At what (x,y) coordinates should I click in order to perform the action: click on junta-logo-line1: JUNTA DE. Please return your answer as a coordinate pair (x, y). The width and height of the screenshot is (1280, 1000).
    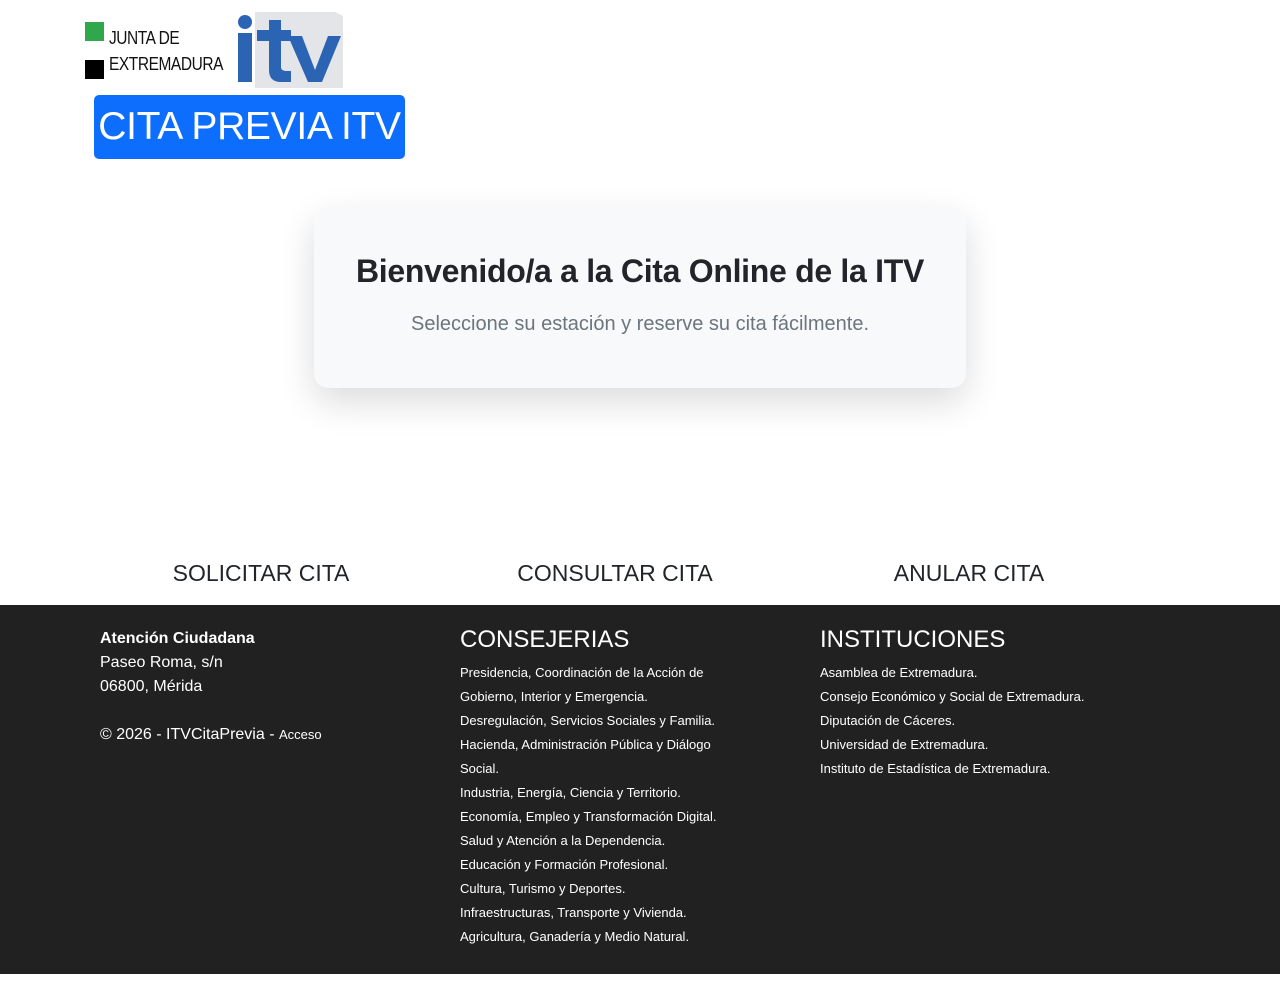
    Looking at the image, I should click on (144, 38).